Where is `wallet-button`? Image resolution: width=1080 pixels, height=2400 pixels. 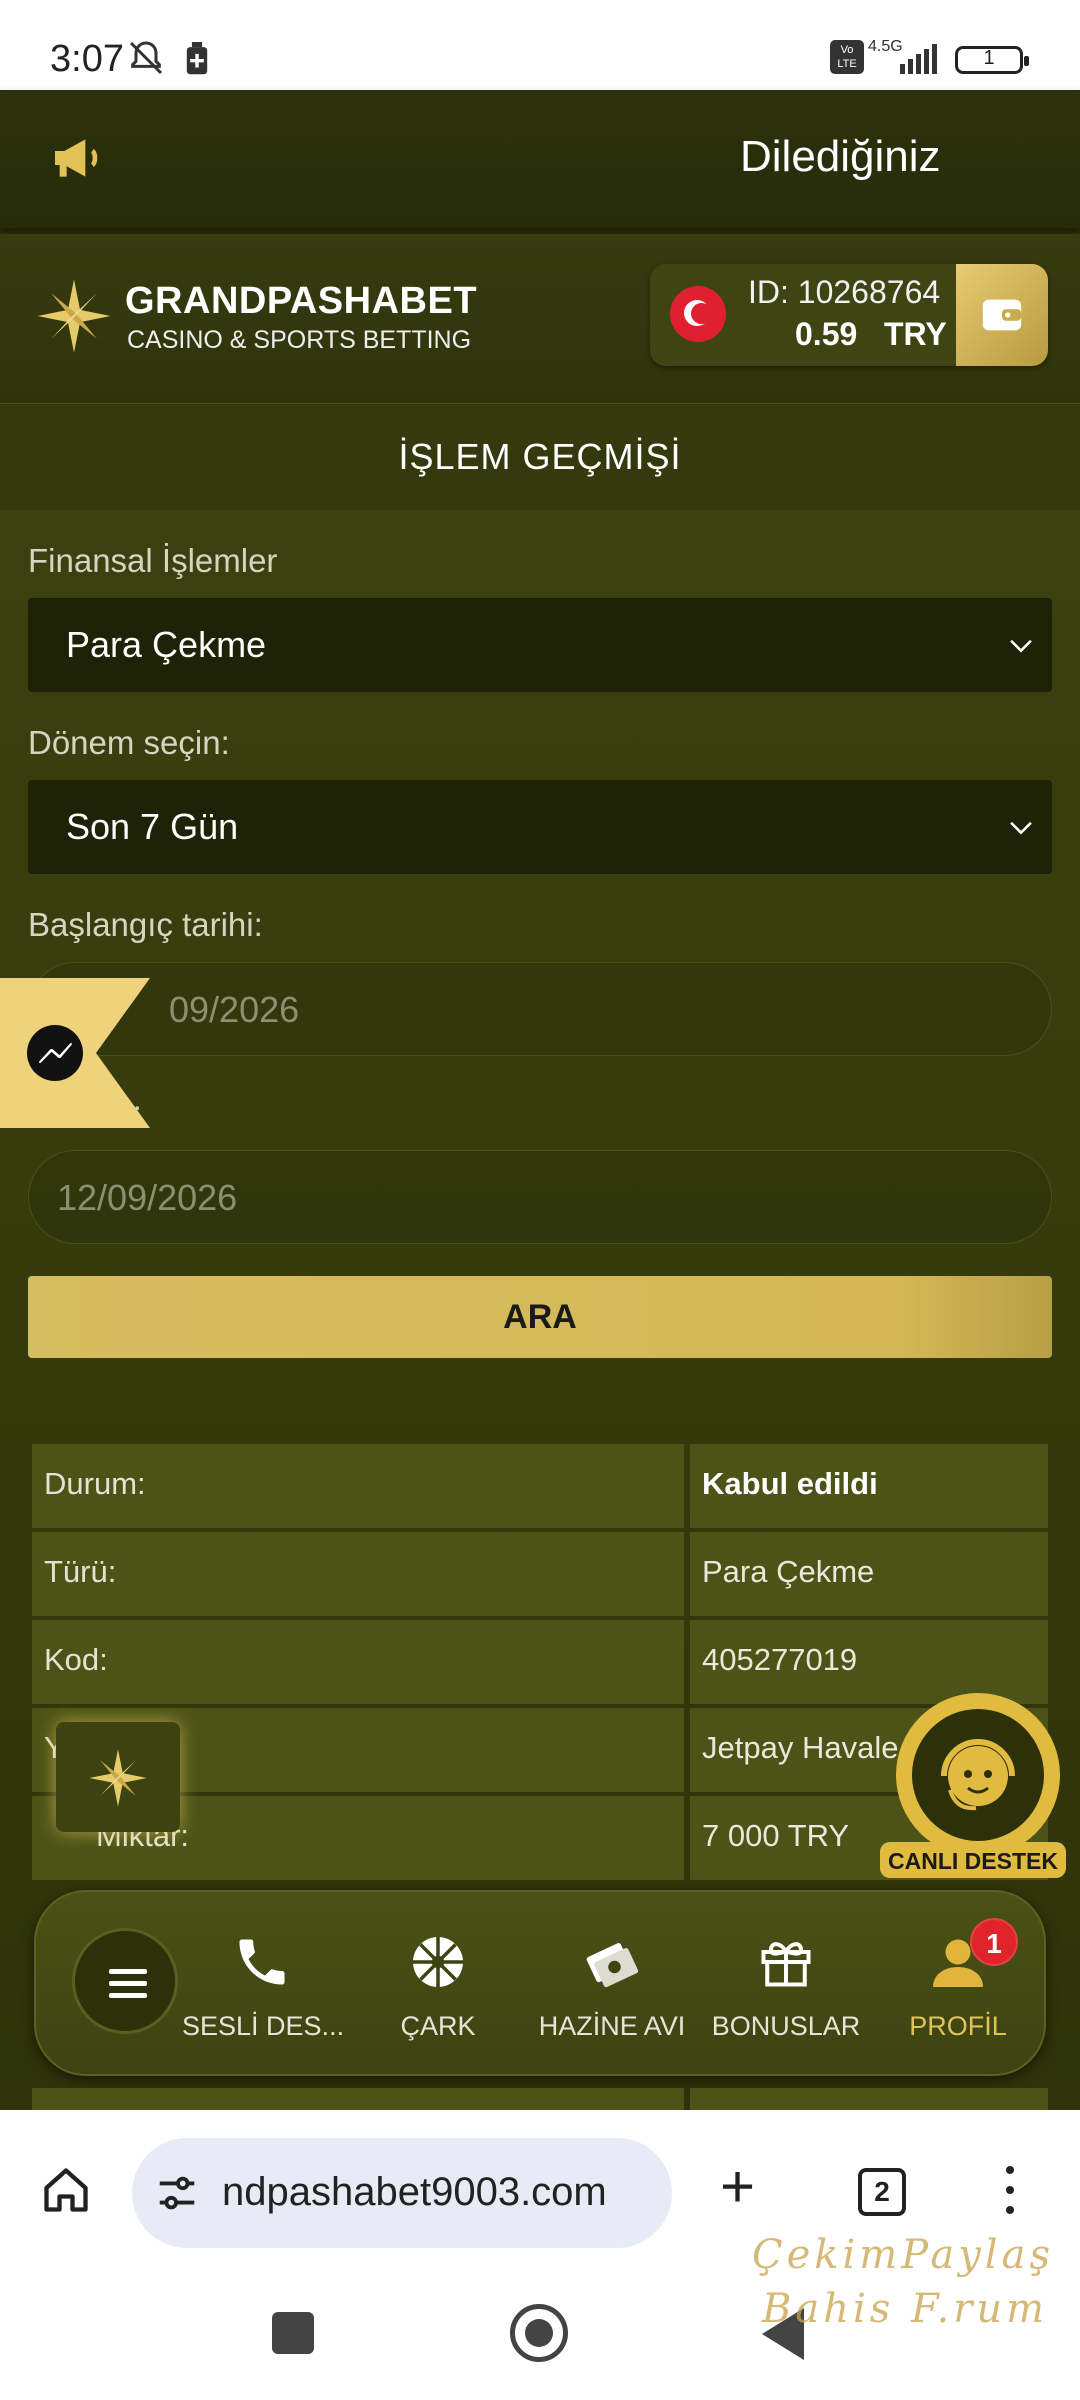 wallet-button is located at coordinates (1002, 315).